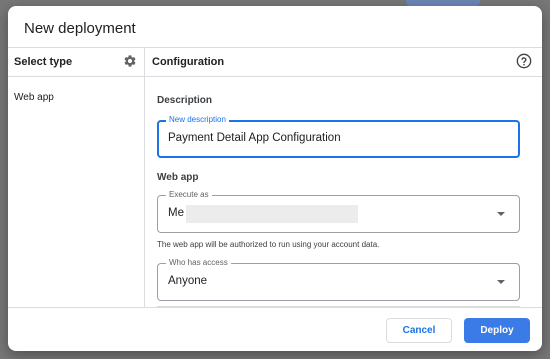 The height and width of the screenshot is (359, 550). What do you see at coordinates (197, 120) in the screenshot?
I see `description-field-label: New description` at bounding box center [197, 120].